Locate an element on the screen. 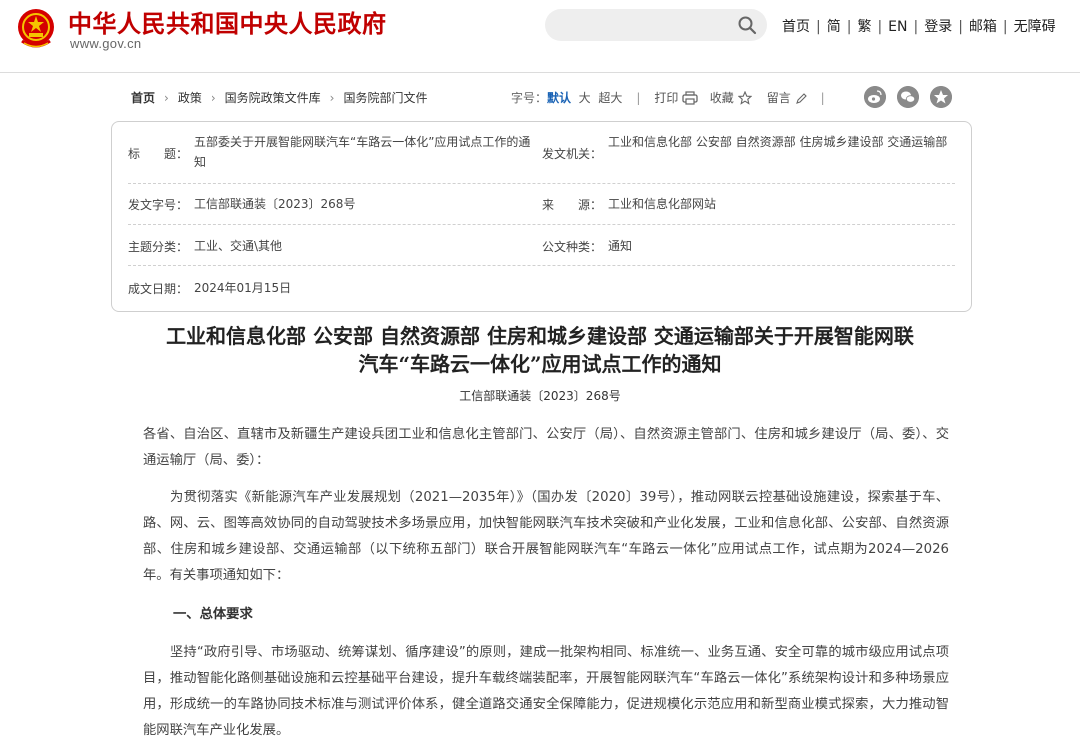 Image resolution: width=1080 pixels, height=753 pixels. doctype-value: 通知 is located at coordinates (620, 246).